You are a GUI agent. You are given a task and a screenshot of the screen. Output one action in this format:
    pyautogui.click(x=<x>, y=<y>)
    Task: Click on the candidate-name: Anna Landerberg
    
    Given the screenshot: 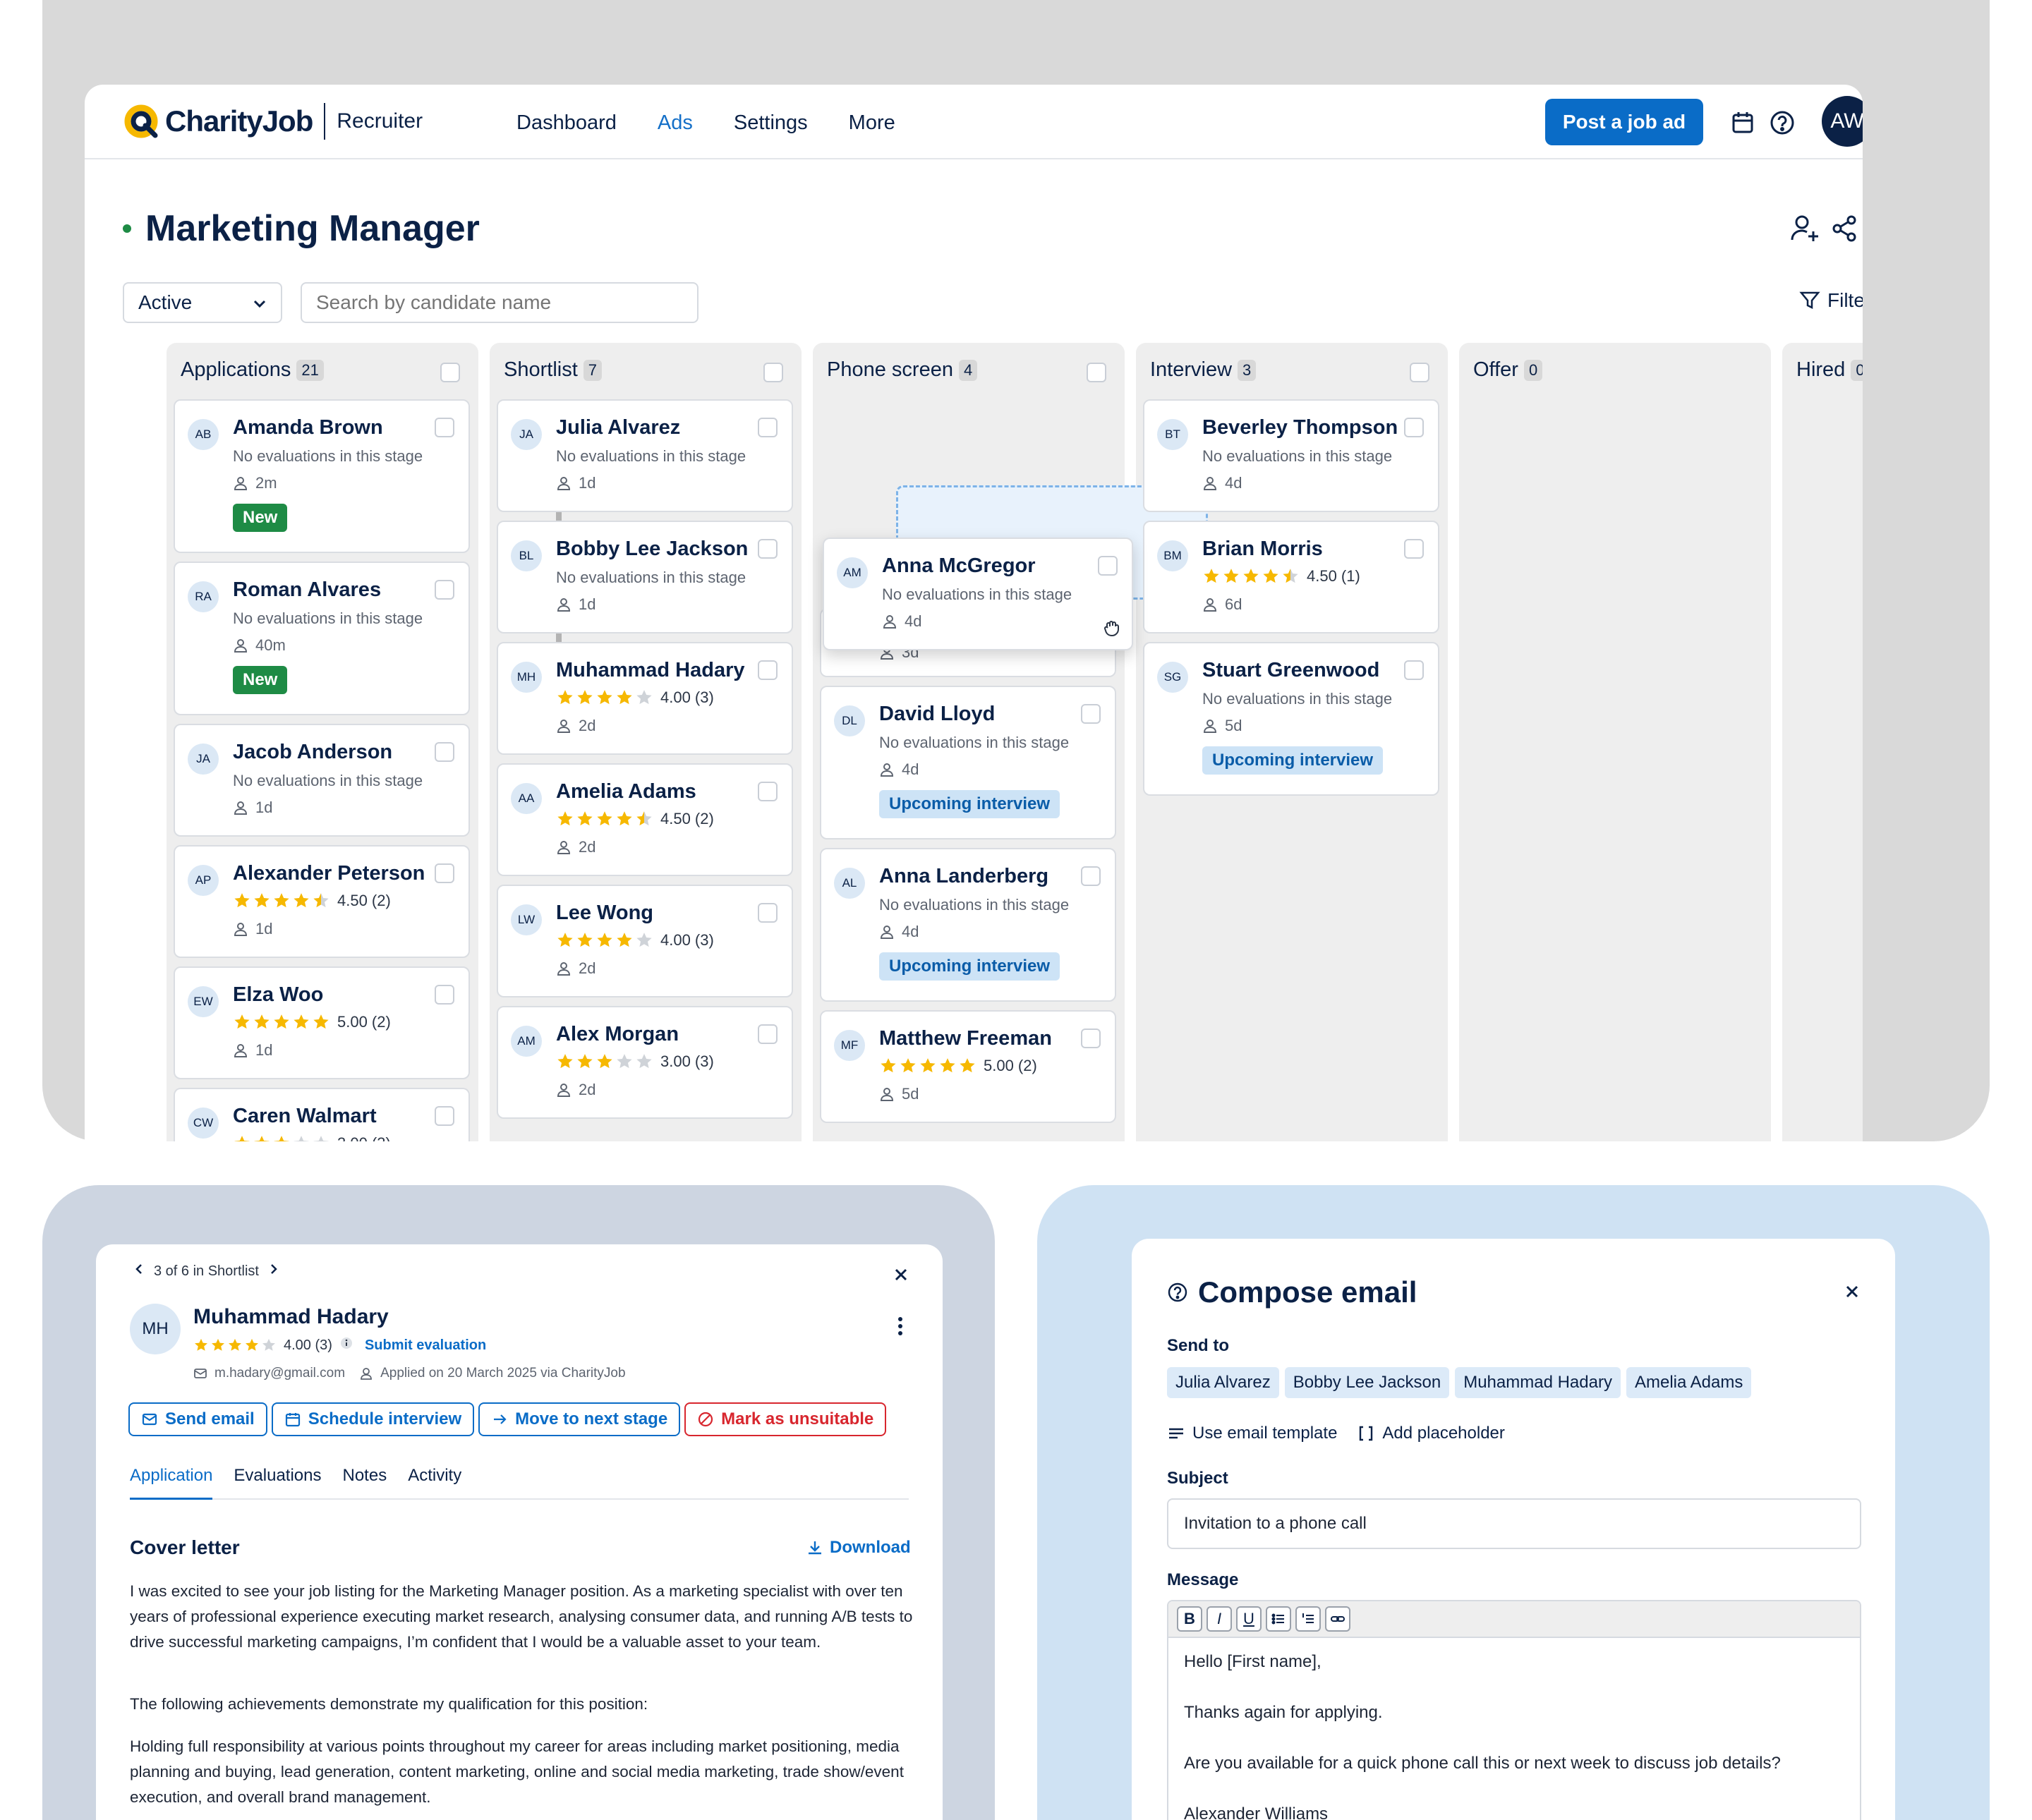 What is the action you would take?
    pyautogui.click(x=963, y=877)
    